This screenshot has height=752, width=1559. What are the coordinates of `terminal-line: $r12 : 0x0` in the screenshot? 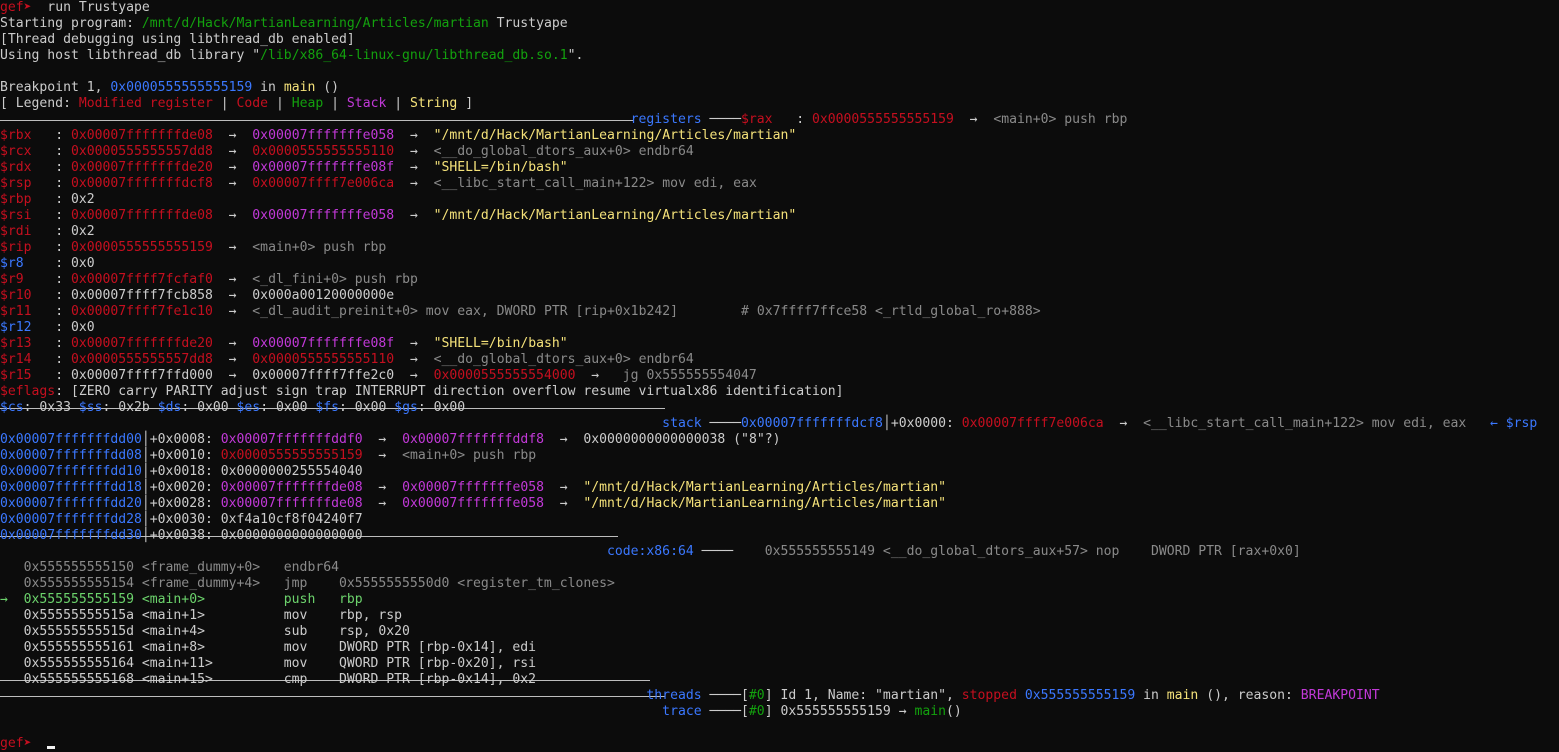 It's located at (47, 328).